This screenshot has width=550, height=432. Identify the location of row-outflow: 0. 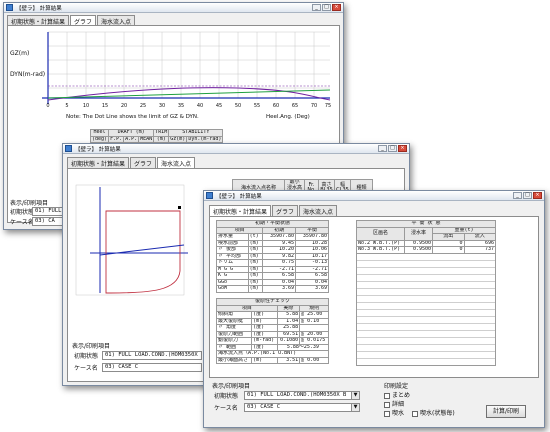
(448, 250).